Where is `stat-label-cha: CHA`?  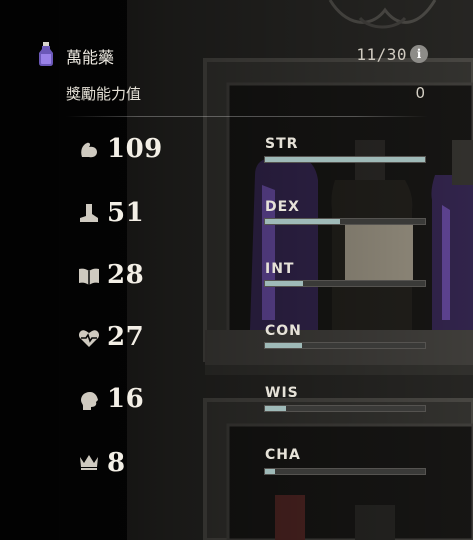 stat-label-cha: CHA is located at coordinates (283, 455).